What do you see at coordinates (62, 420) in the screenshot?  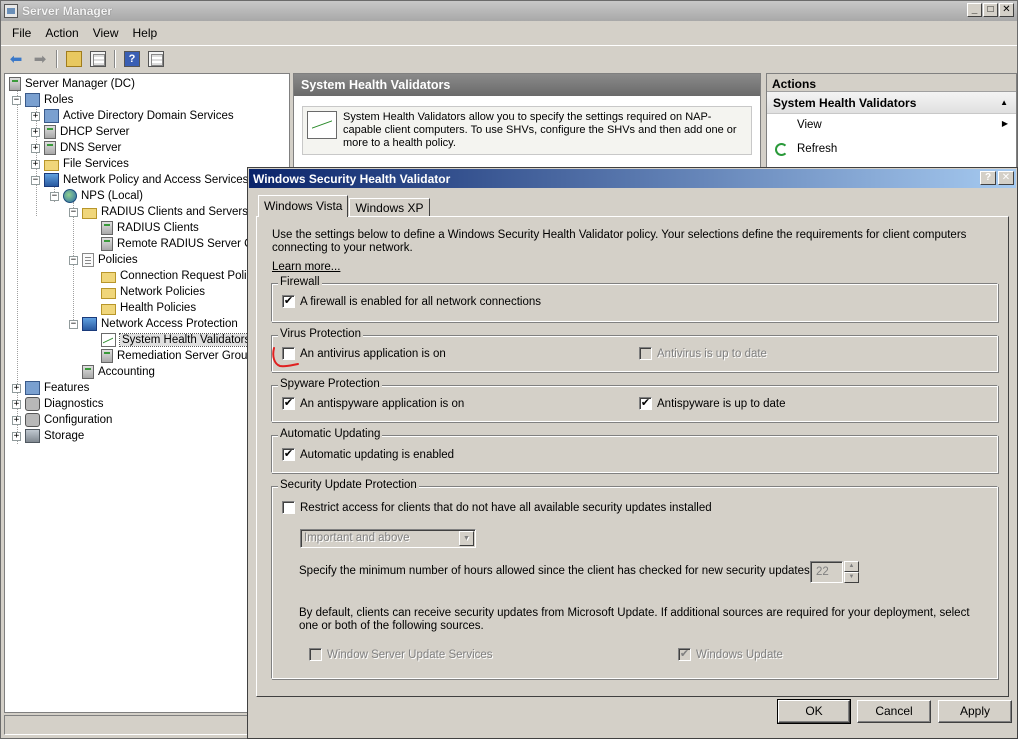 I see `tree-item-configuration: + Configuration` at bounding box center [62, 420].